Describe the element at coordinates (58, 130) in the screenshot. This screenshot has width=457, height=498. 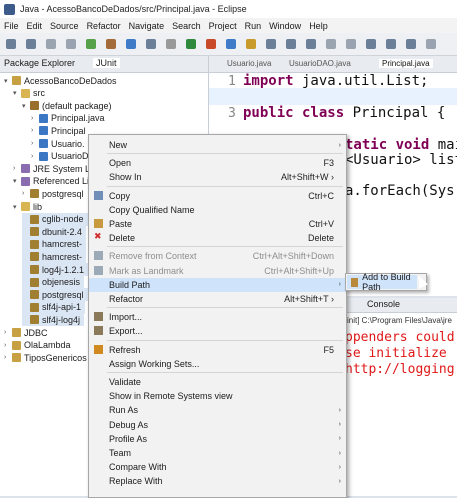
I see `tree-item: › Principal` at that location.